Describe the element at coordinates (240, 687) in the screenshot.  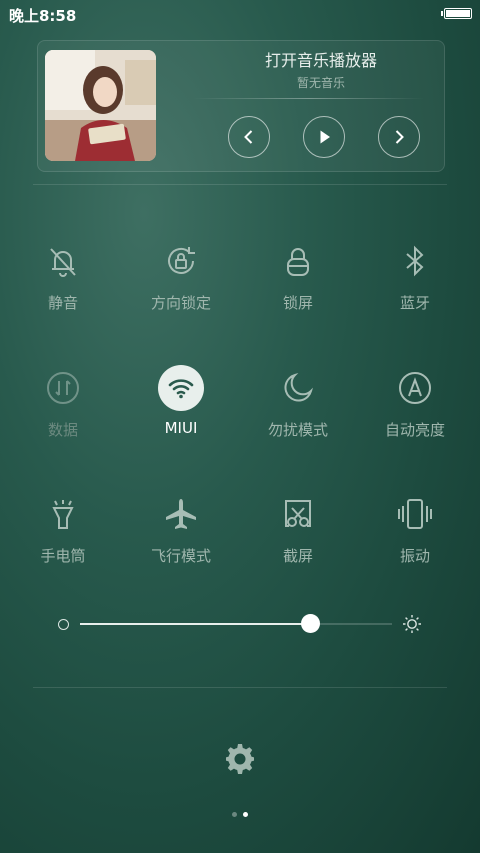
I see `divider-bottom` at that location.